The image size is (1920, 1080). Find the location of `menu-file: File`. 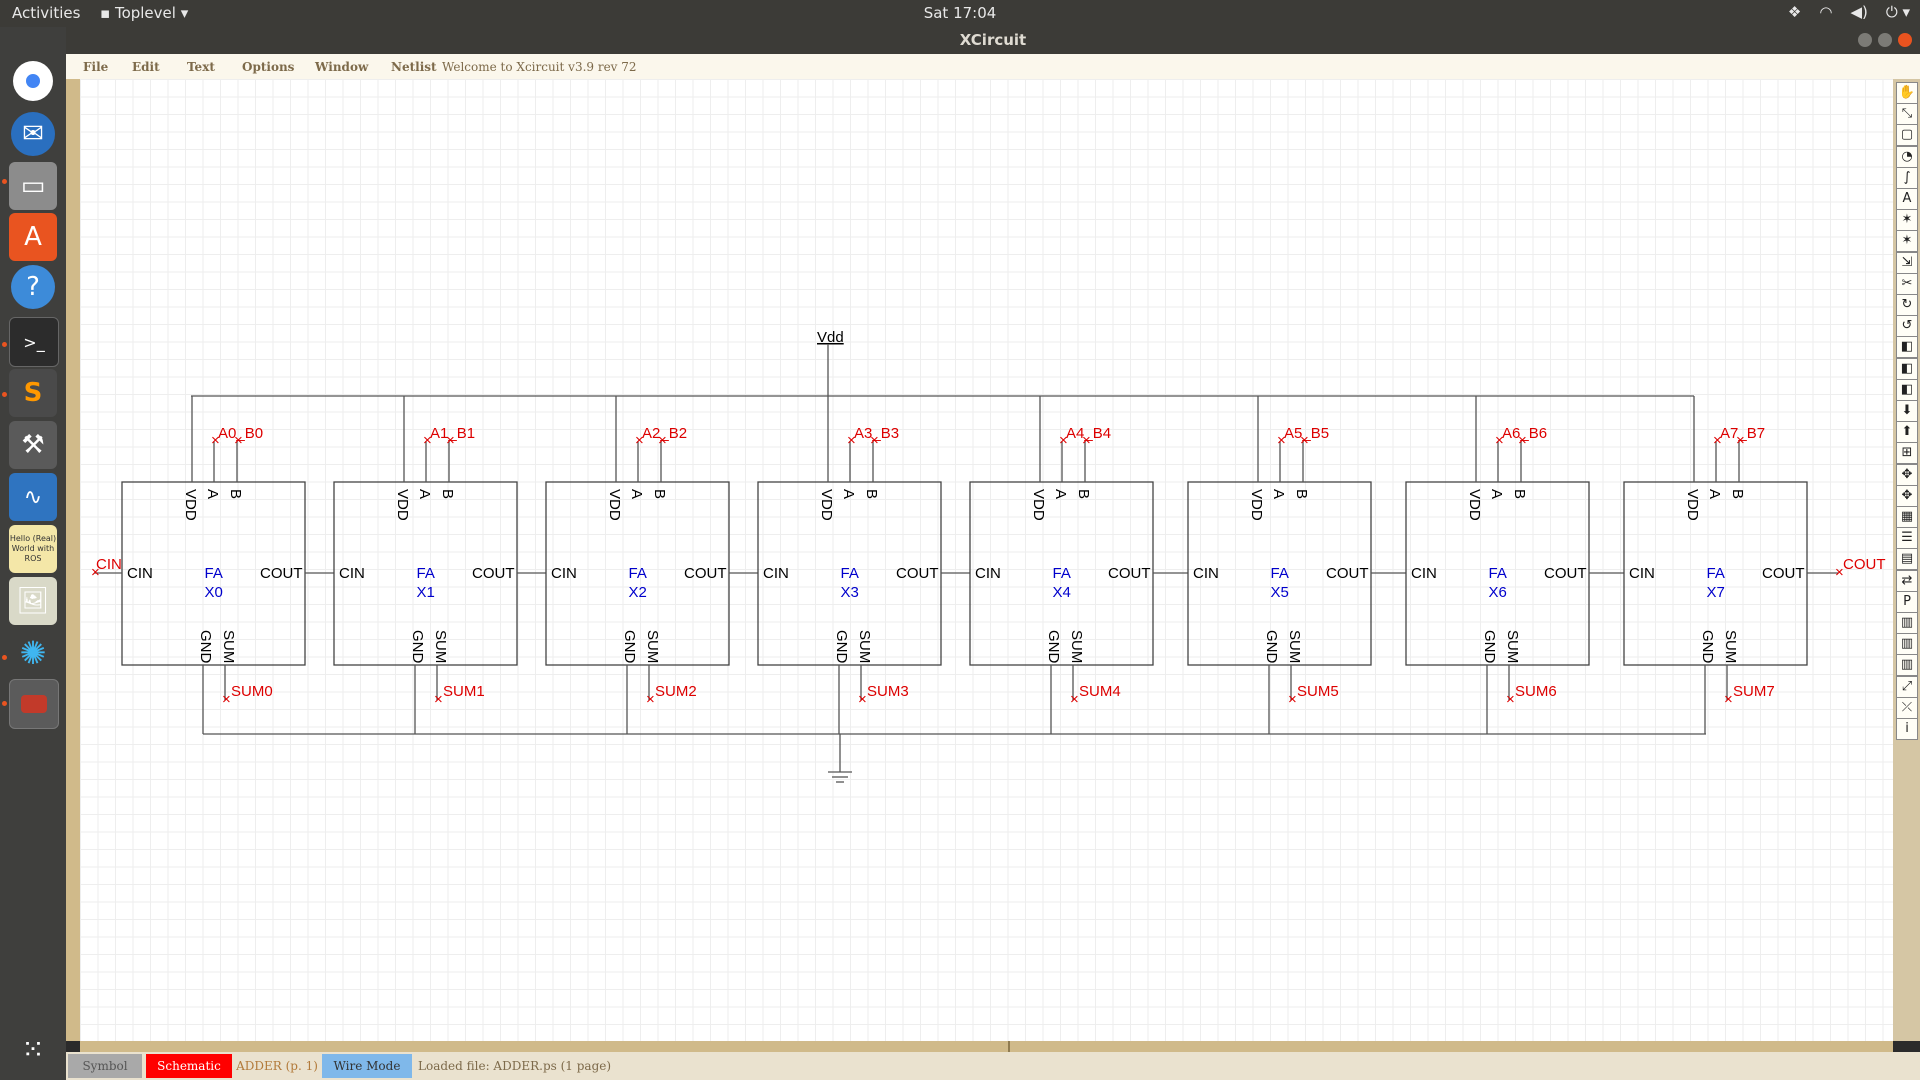

menu-file: File is located at coordinates (95, 67).